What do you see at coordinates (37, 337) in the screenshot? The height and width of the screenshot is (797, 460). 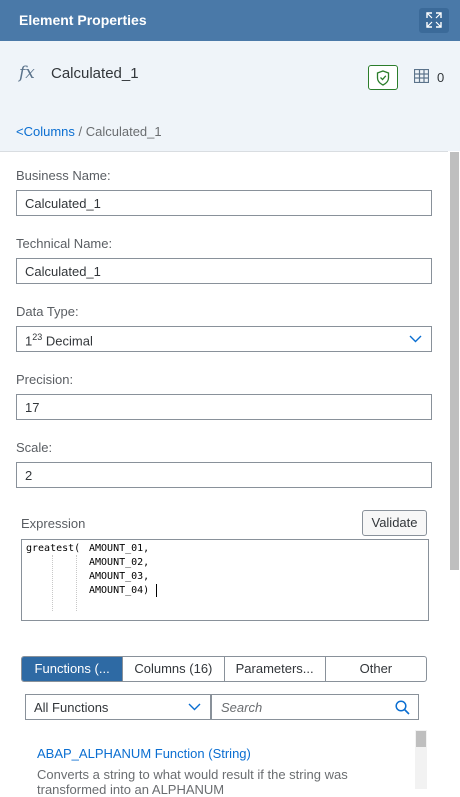 I see `decimal-type-icon-sup: 23` at bounding box center [37, 337].